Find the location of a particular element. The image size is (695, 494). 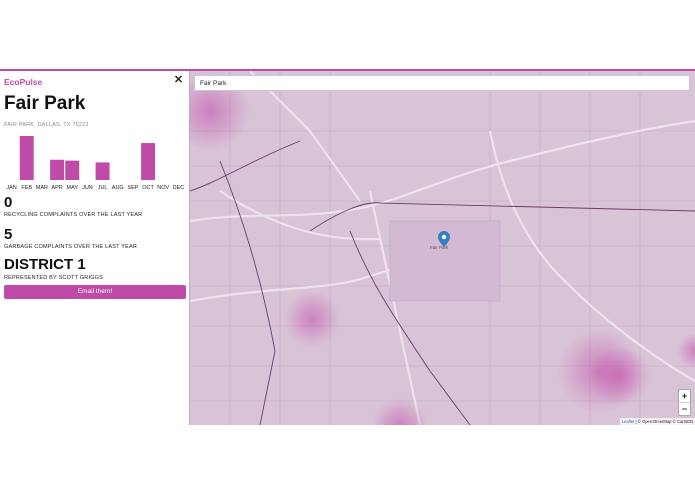

bar-jul is located at coordinates (102, 171).